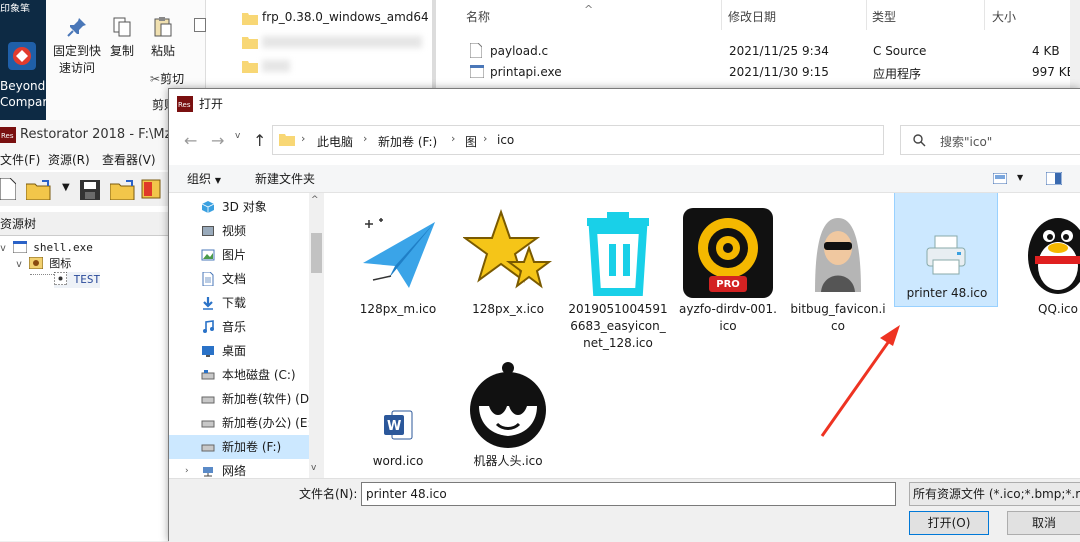 The width and height of the screenshot is (1080, 542). Describe the element at coordinates (237, 136) in the screenshot. I see `recent-locations-chevron-icon: v` at that location.